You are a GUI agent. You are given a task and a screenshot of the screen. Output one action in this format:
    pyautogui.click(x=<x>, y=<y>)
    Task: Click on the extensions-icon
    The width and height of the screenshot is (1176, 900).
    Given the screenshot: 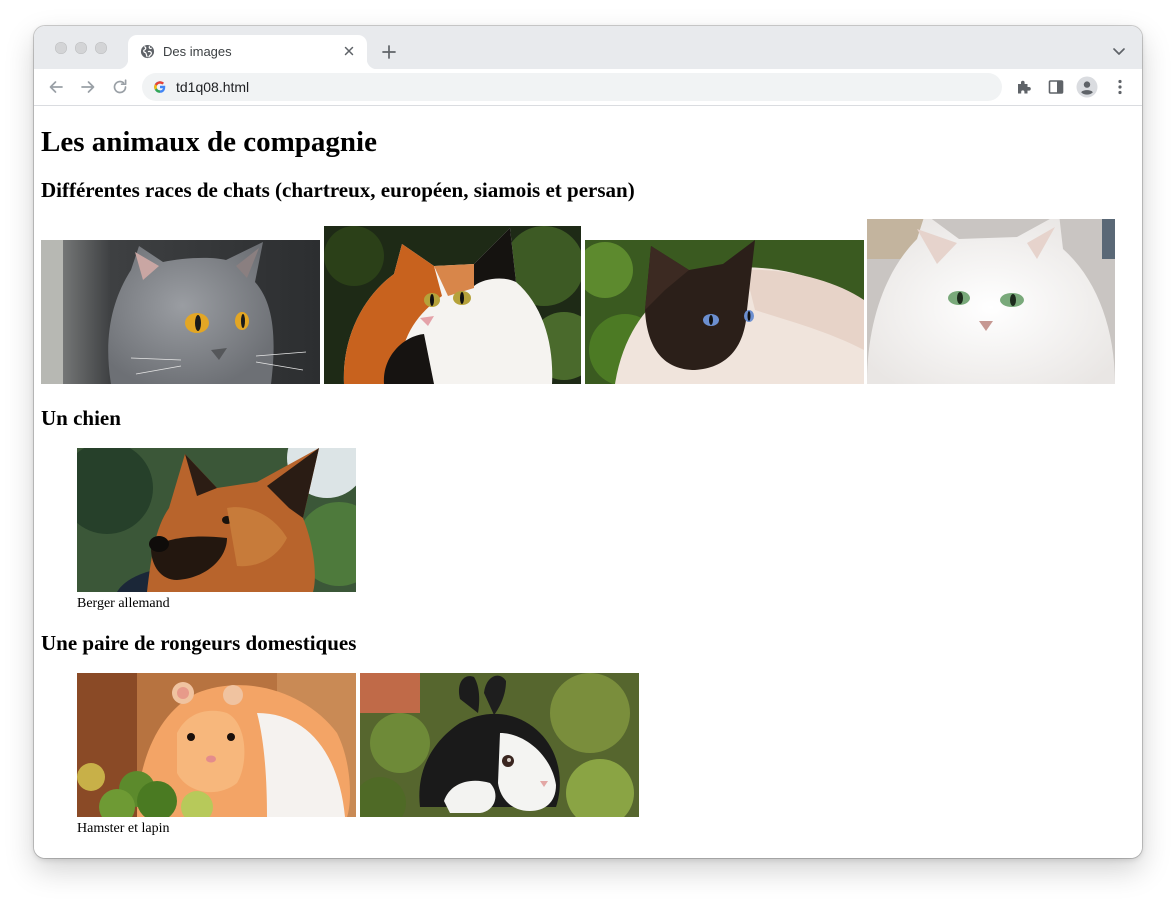 What is the action you would take?
    pyautogui.click(x=1024, y=87)
    